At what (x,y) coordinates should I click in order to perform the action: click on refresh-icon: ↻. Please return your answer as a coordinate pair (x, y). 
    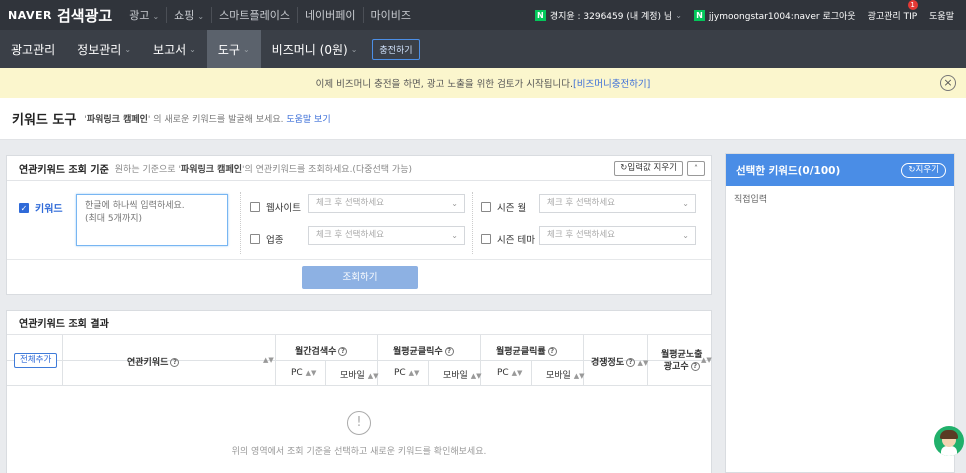
    Looking at the image, I should click on (912, 170).